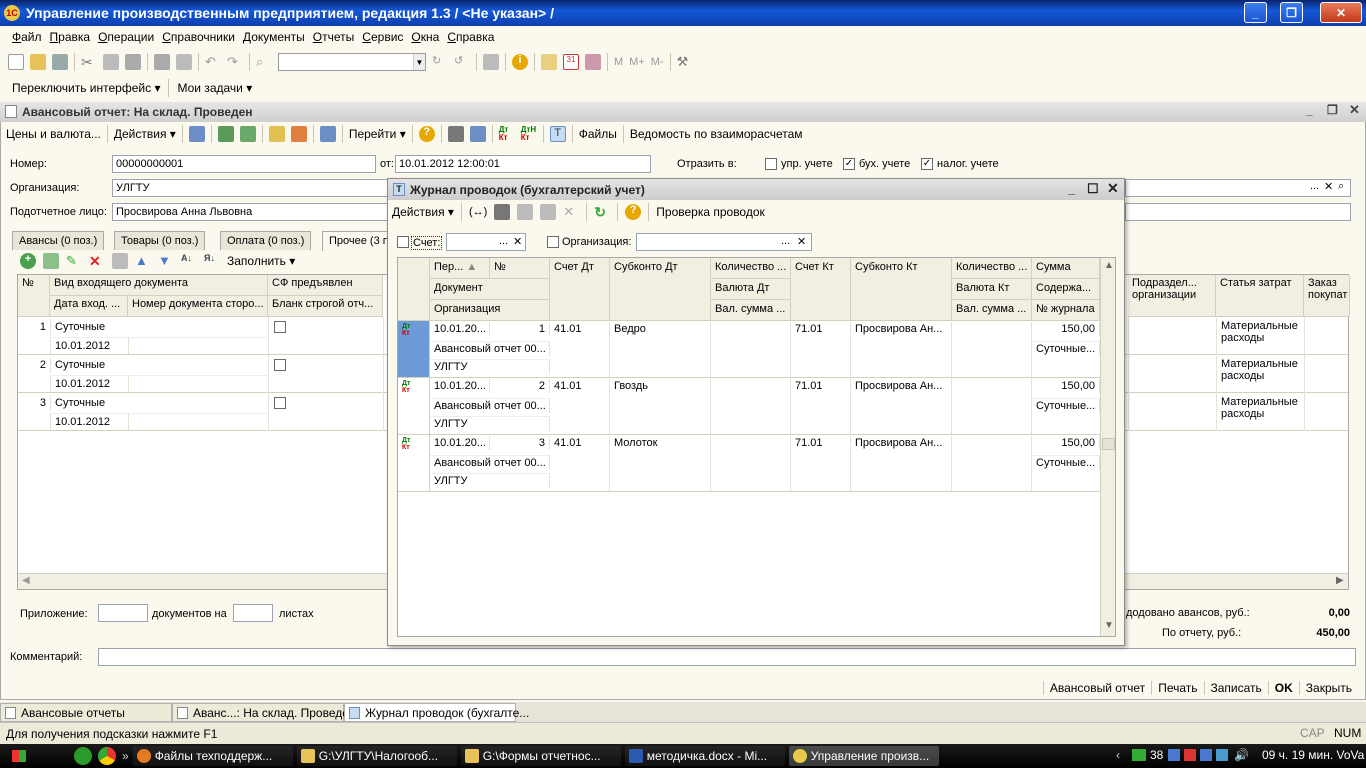 This screenshot has width=1366, height=768. What do you see at coordinates (1109, 625) in the screenshot?
I see `scroll-down-icon: ▼` at bounding box center [1109, 625].